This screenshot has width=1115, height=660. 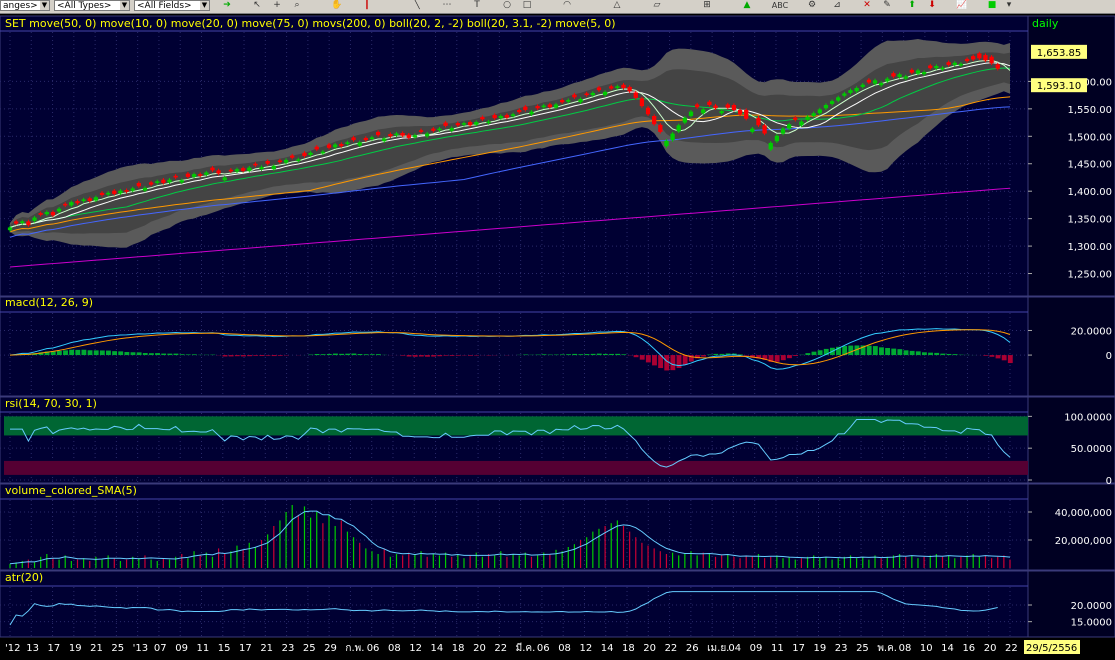 What do you see at coordinates (297, 5) in the screenshot?
I see `zoom-icon: ⌕` at bounding box center [297, 5].